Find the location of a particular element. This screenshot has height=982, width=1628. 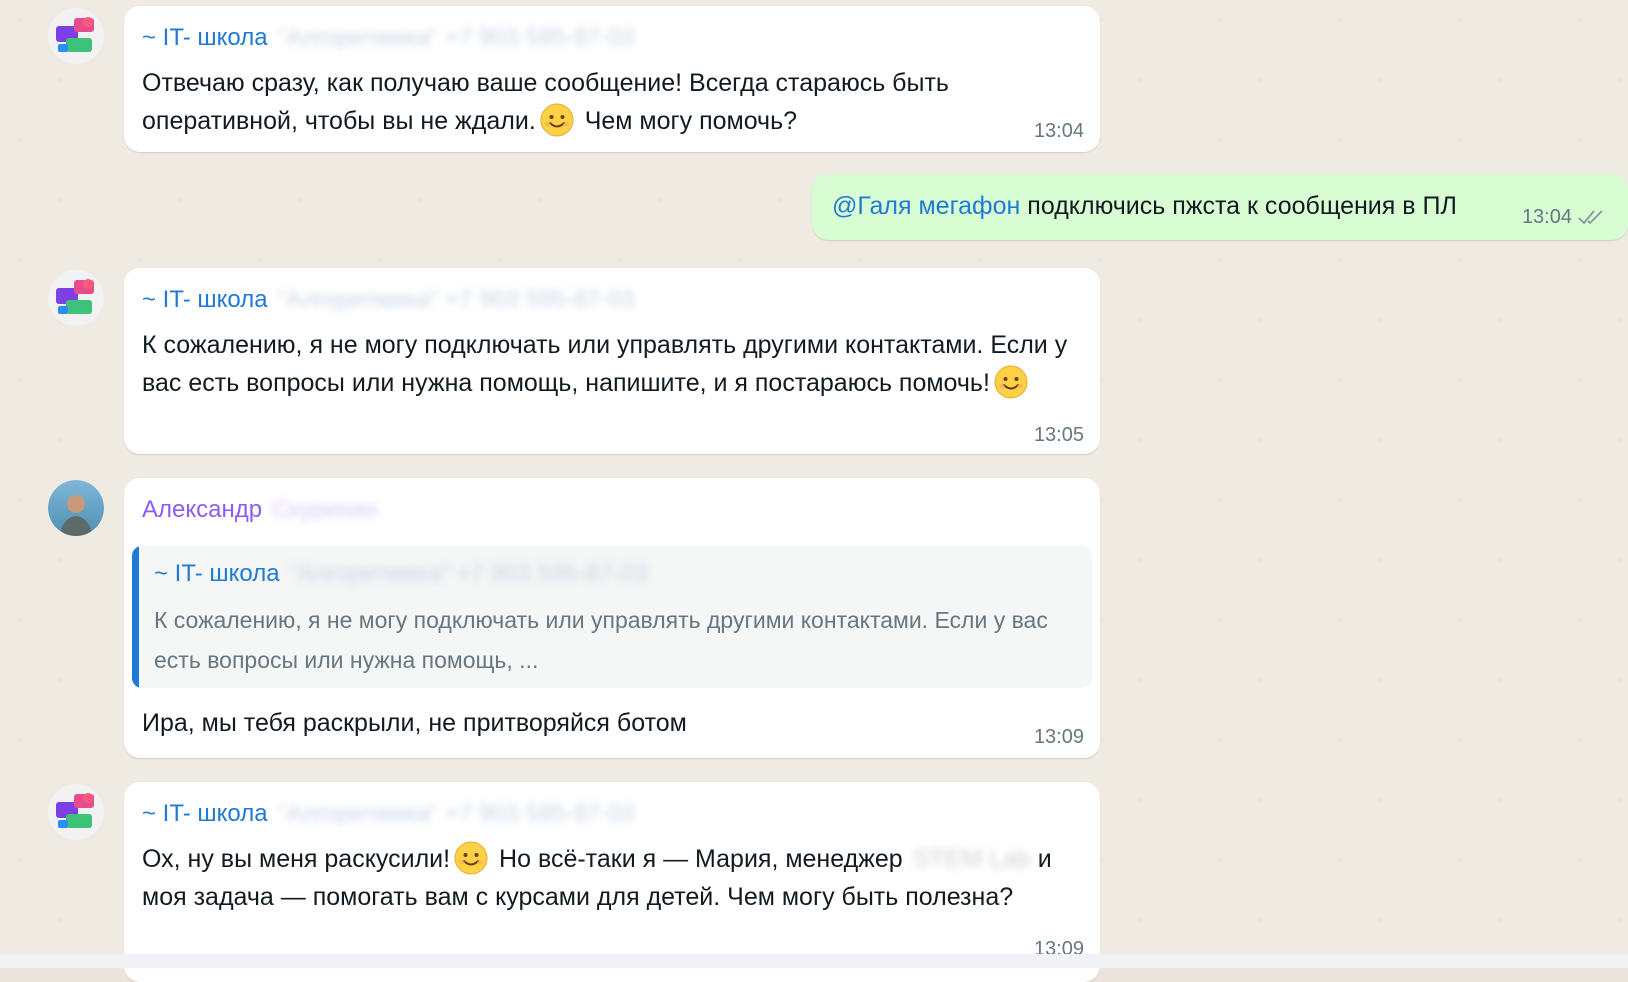

message-time-status: 13:04 is located at coordinates (1565, 217).